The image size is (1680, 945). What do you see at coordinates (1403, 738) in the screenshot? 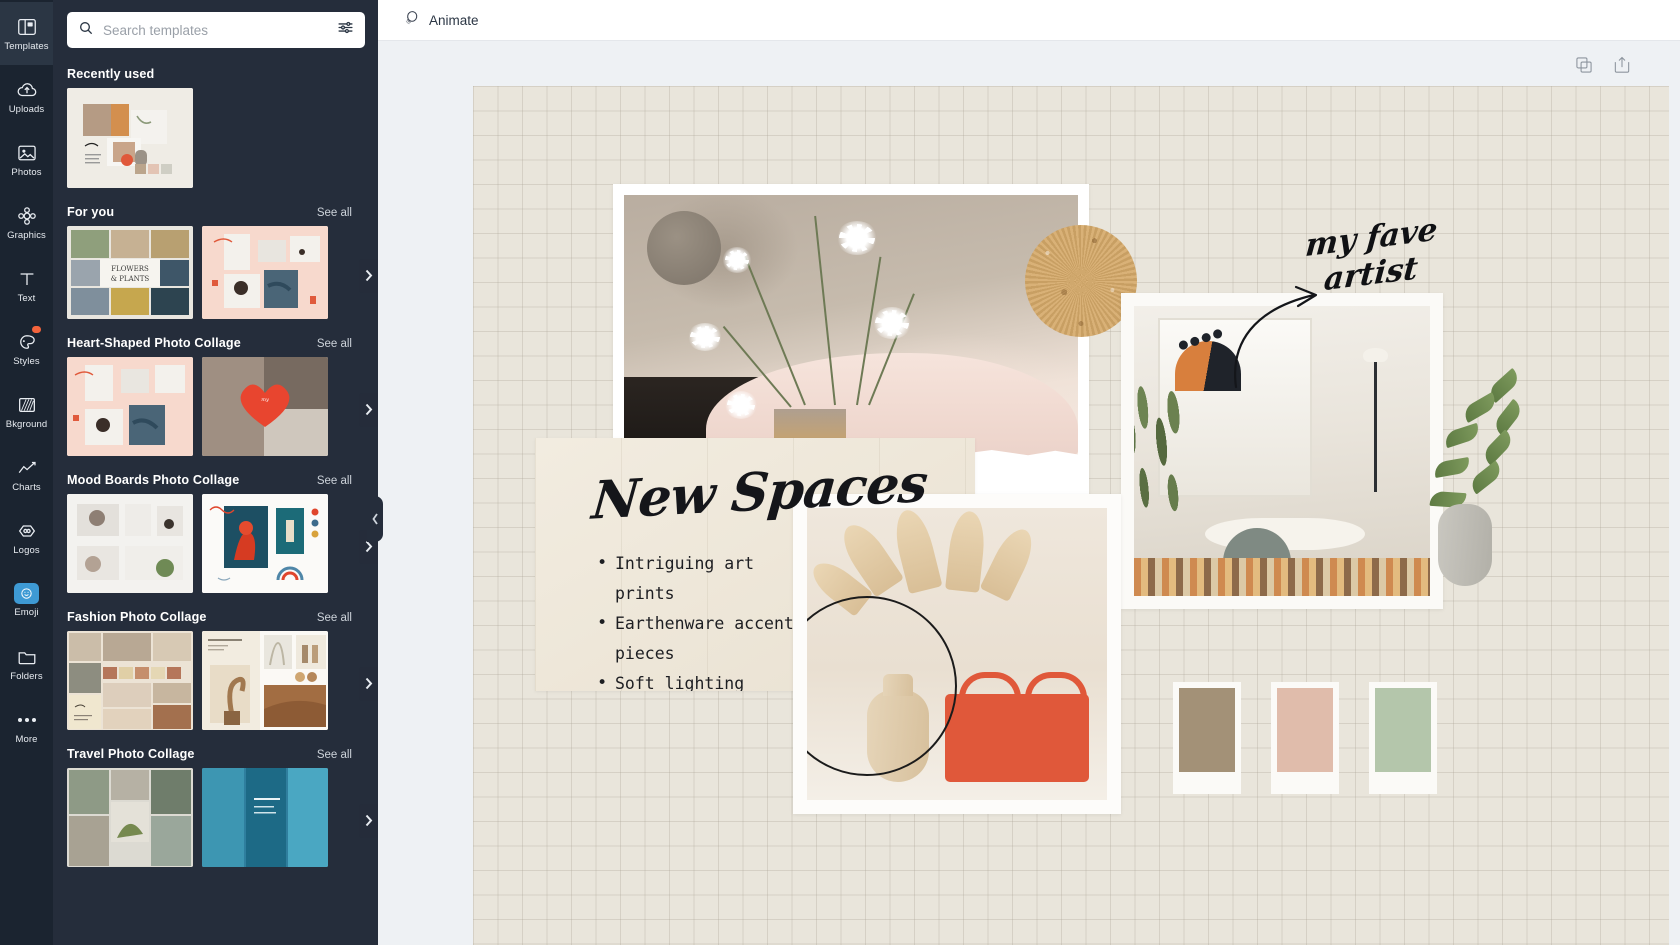
I see `swatch-sage` at bounding box center [1403, 738].